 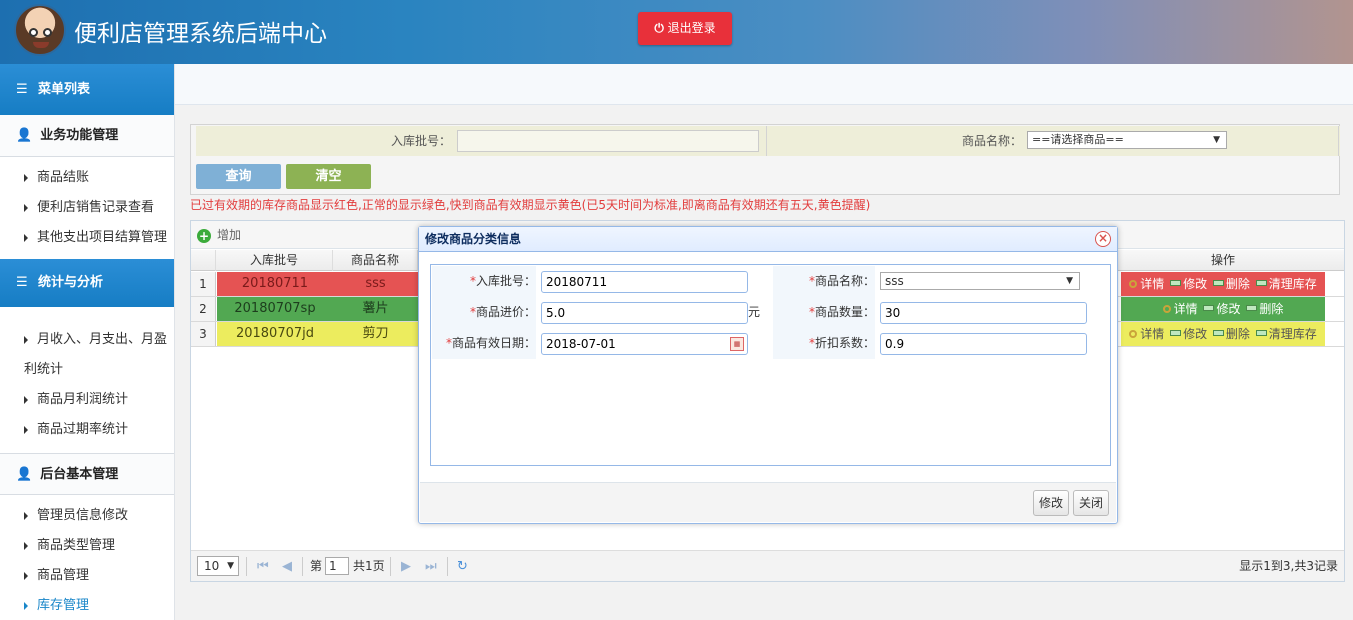 I want to click on discount-field-input: 0.9, so click(x=983, y=344).